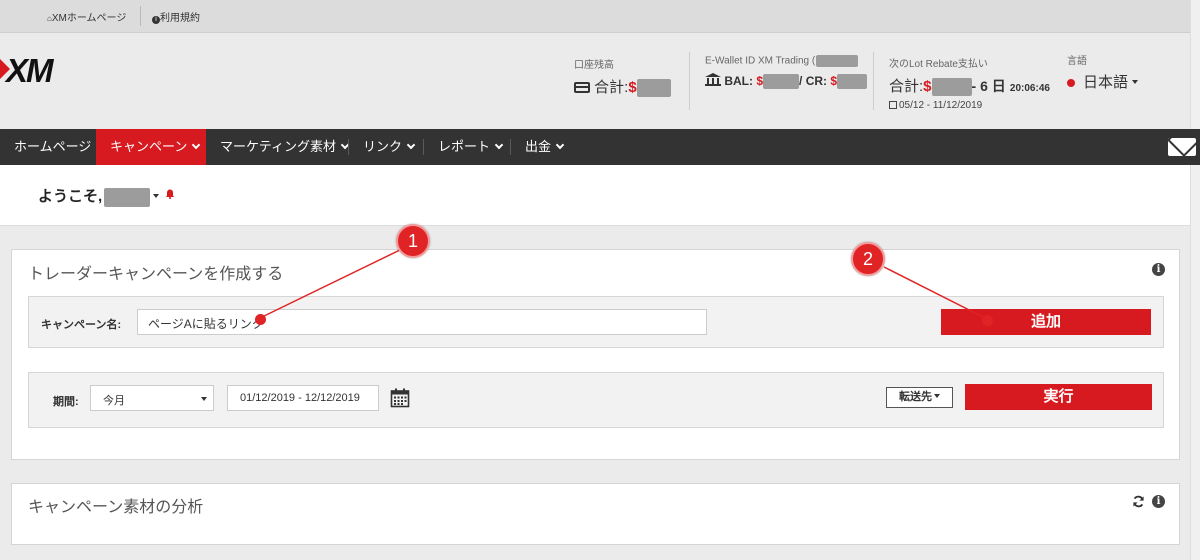 This screenshot has height=560, width=1200. I want to click on callout-2: 2, so click(868, 259).